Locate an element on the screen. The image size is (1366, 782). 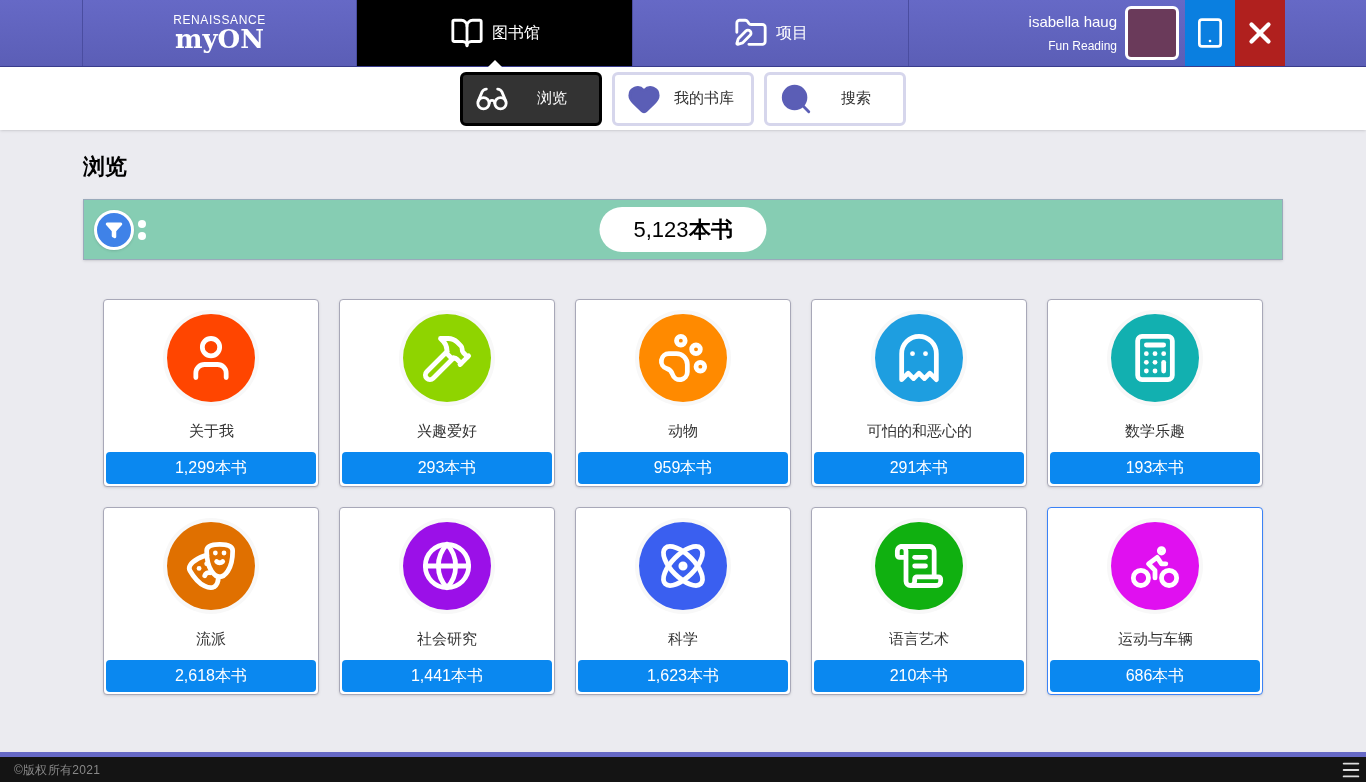
subnav-tab: 搜索 is located at coordinates (835, 98).